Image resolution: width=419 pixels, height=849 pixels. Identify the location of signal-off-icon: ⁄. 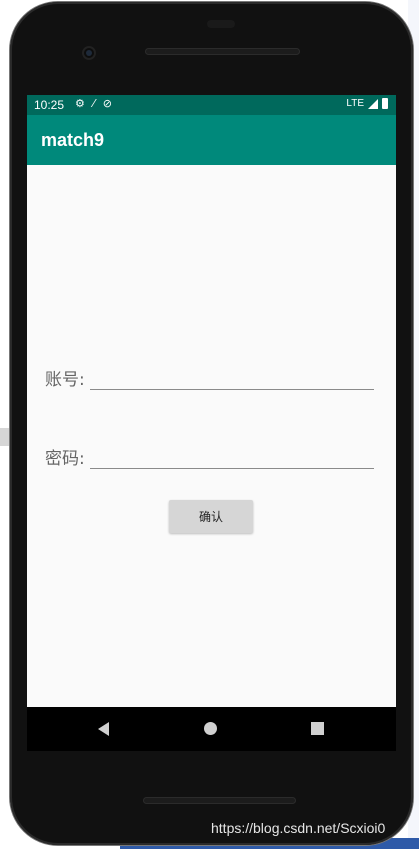
(93, 103).